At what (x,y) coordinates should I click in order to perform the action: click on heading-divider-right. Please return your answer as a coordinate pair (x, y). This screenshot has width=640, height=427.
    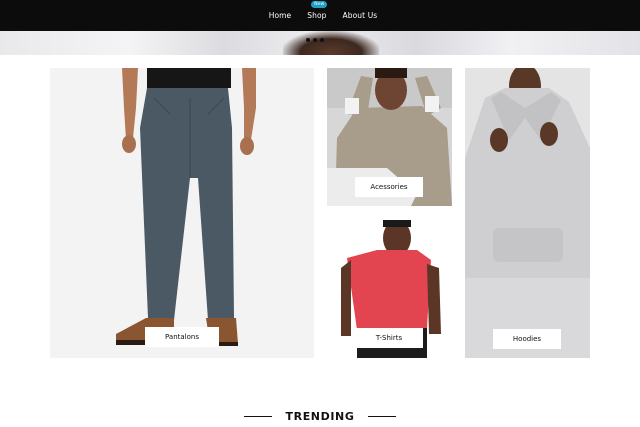
    Looking at the image, I should click on (382, 416).